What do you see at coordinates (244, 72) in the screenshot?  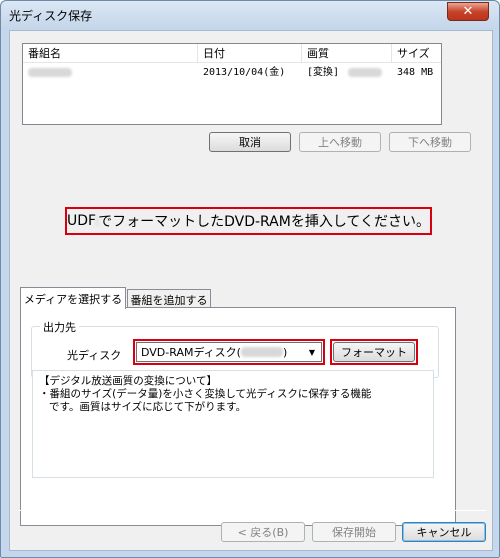 I see `program-date-cell: 2013/10/04(金)` at bounding box center [244, 72].